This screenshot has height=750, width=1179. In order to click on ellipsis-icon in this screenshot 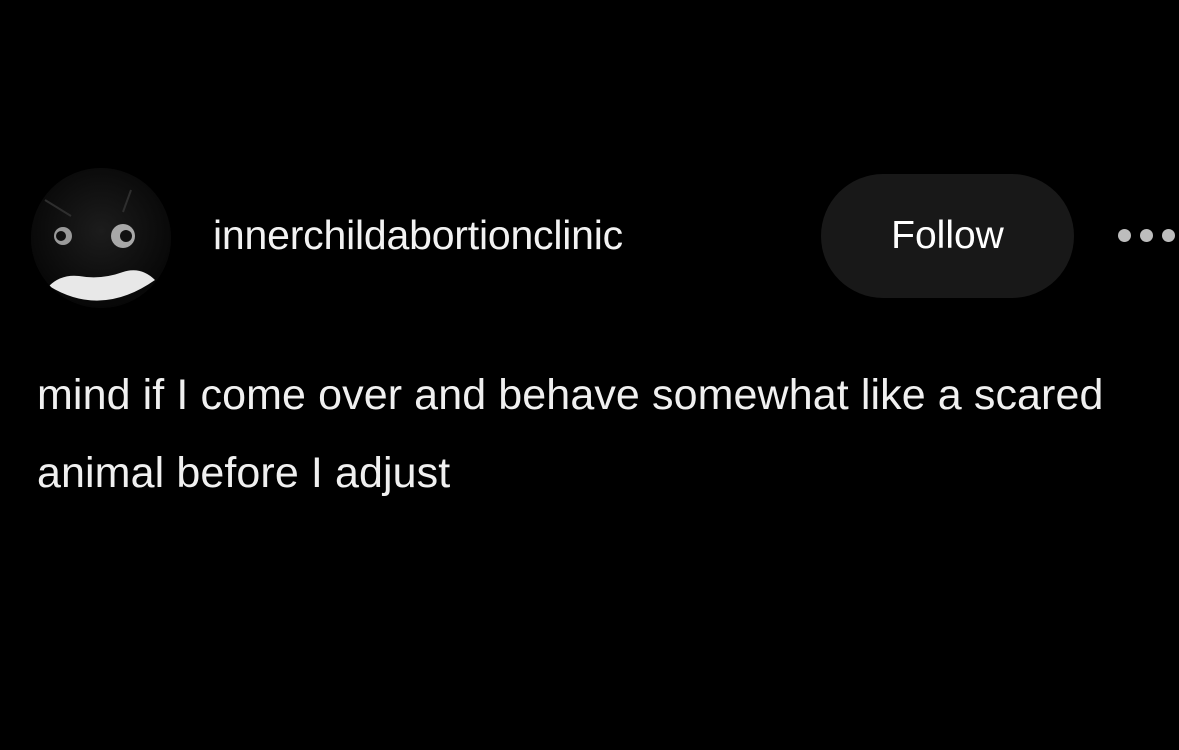, I will do `click(1148, 236)`.